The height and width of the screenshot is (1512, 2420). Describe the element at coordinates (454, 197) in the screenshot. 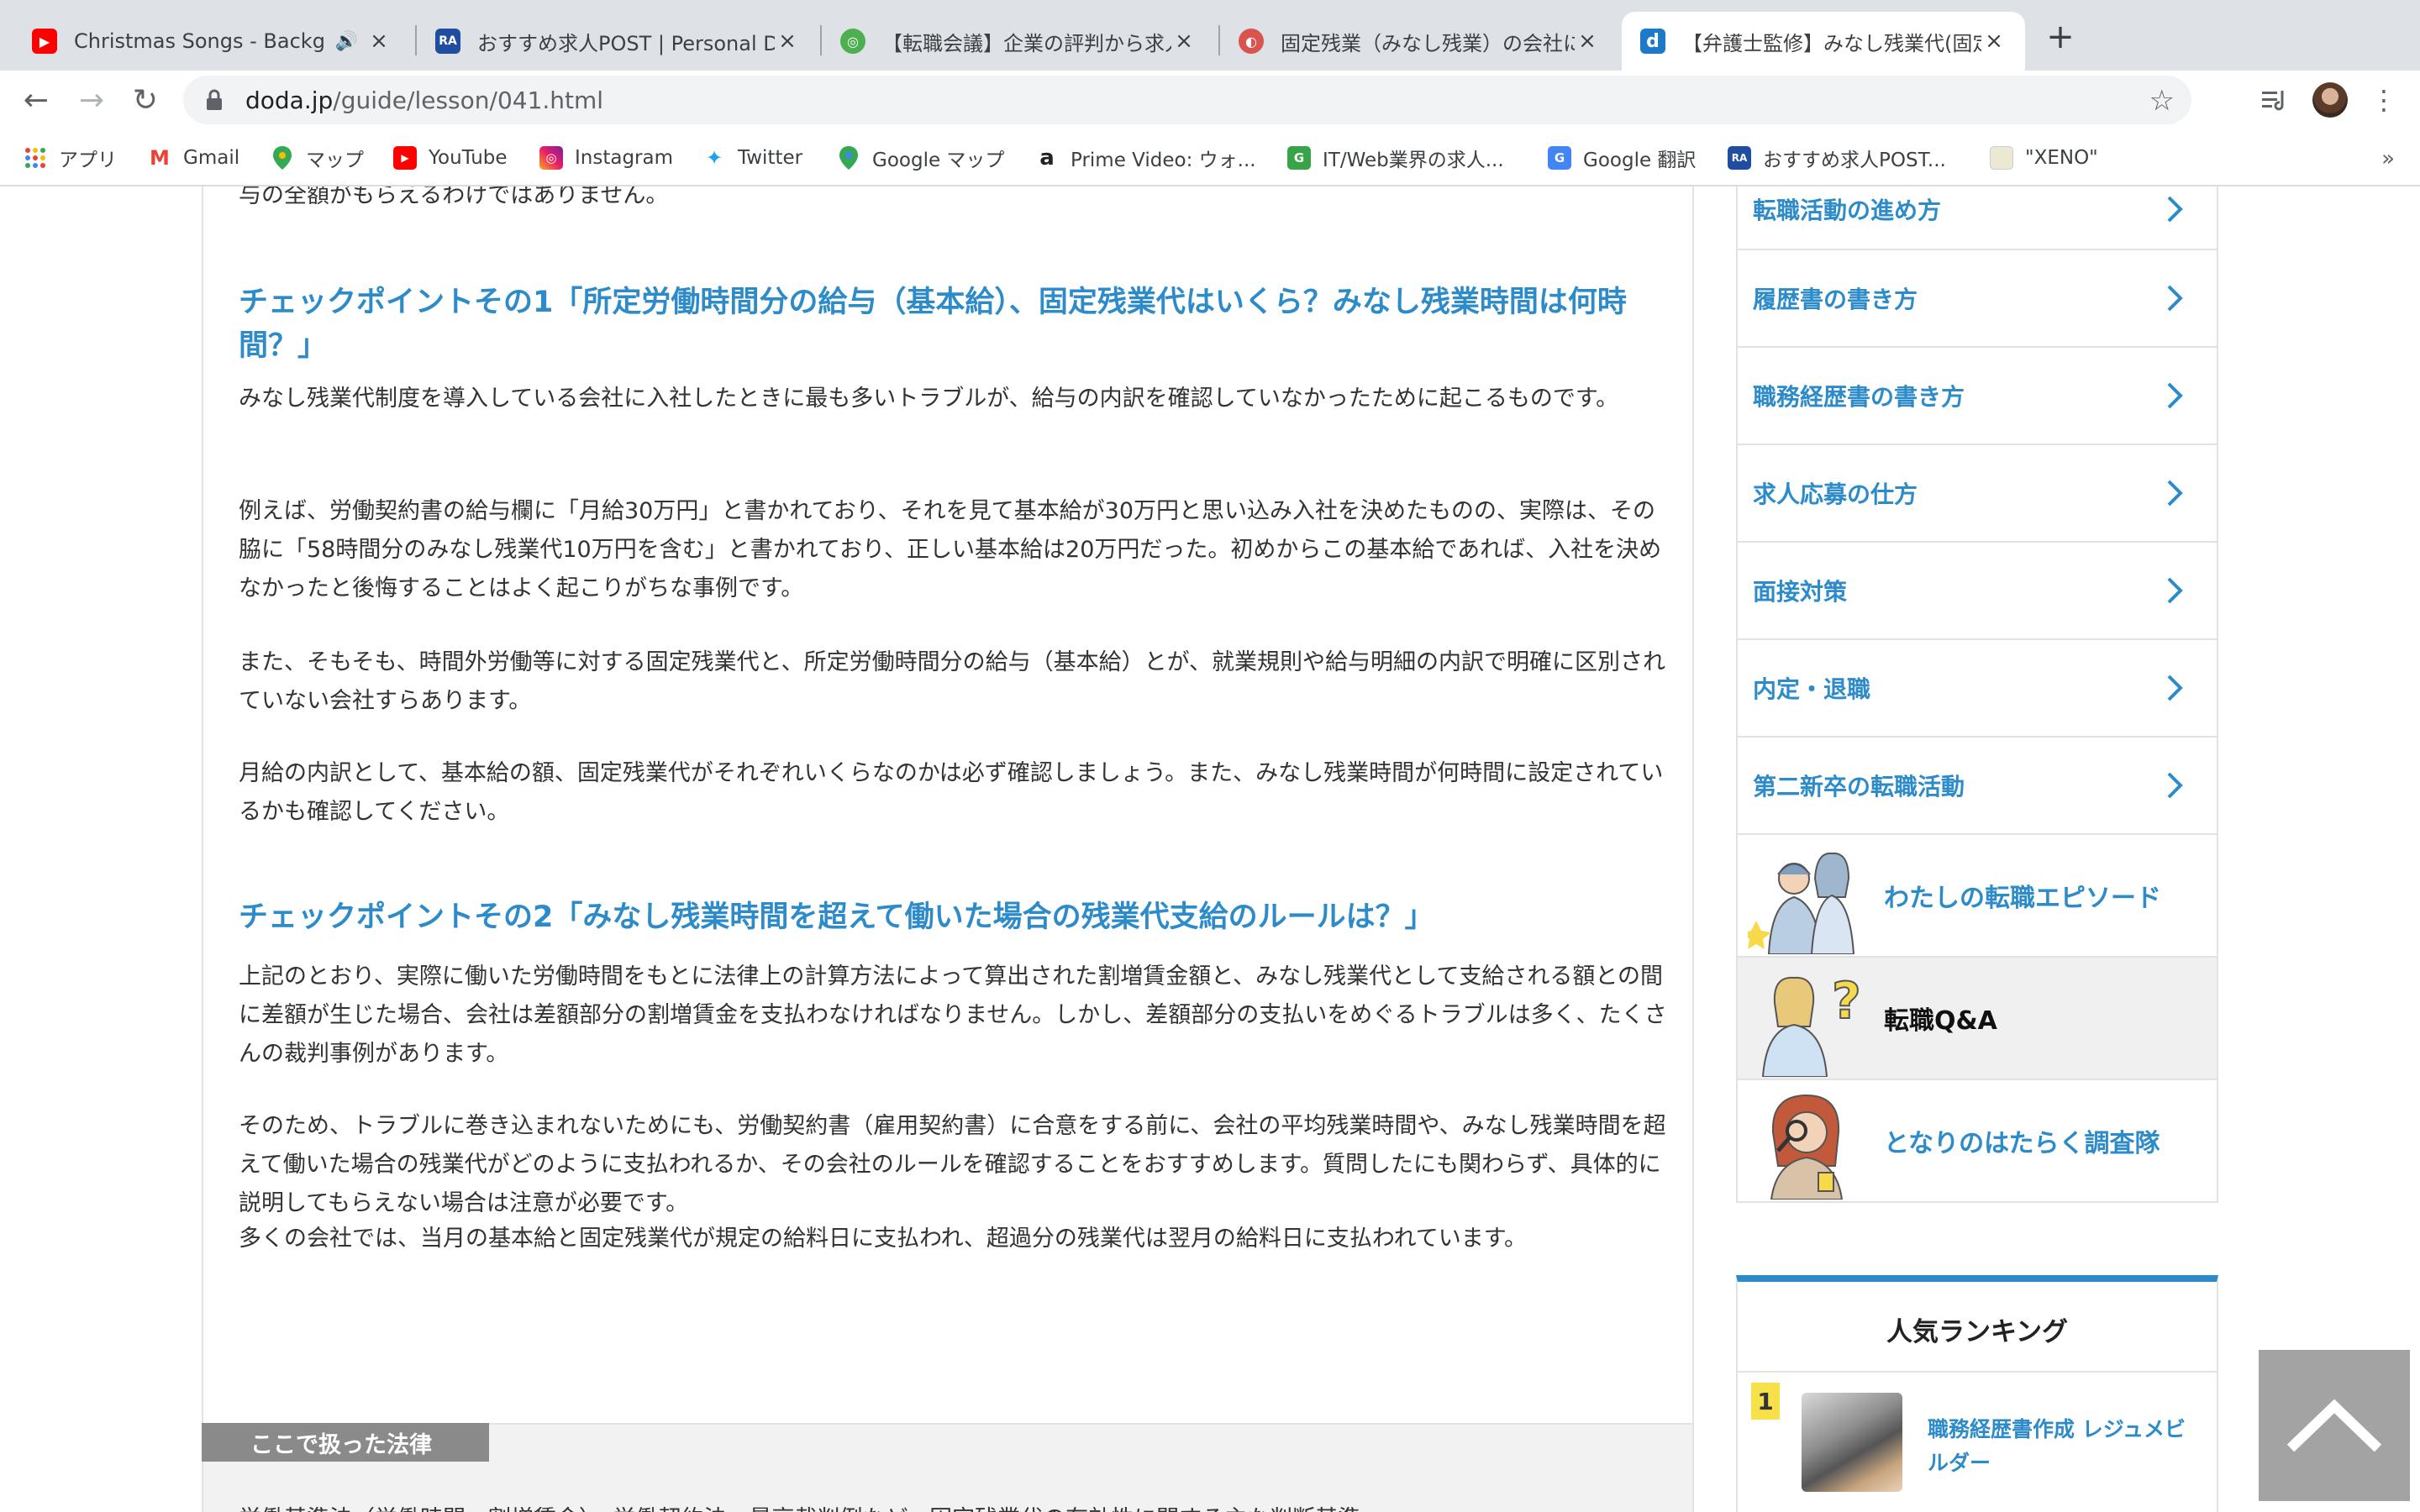

I see `paragraph-intro-tail: 与の全額がもらえるわけではありません。` at that location.